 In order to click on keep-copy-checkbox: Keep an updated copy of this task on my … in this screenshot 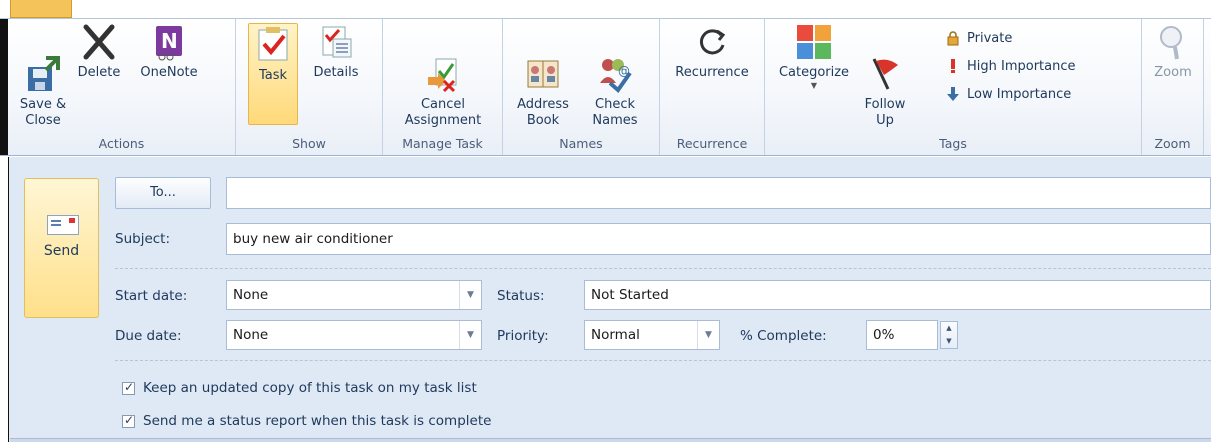, I will do `click(299, 388)`.